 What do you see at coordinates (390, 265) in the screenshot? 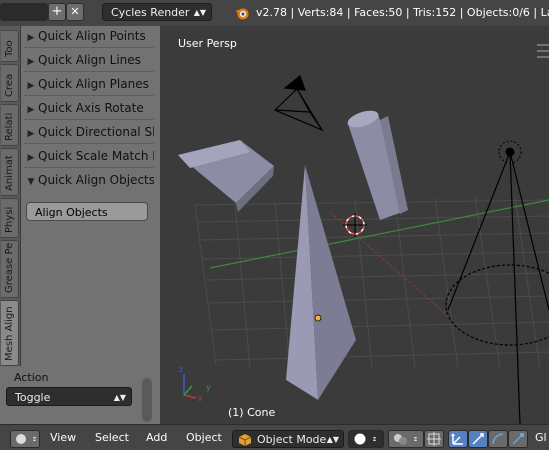
I see `x-axis-line` at bounding box center [390, 265].